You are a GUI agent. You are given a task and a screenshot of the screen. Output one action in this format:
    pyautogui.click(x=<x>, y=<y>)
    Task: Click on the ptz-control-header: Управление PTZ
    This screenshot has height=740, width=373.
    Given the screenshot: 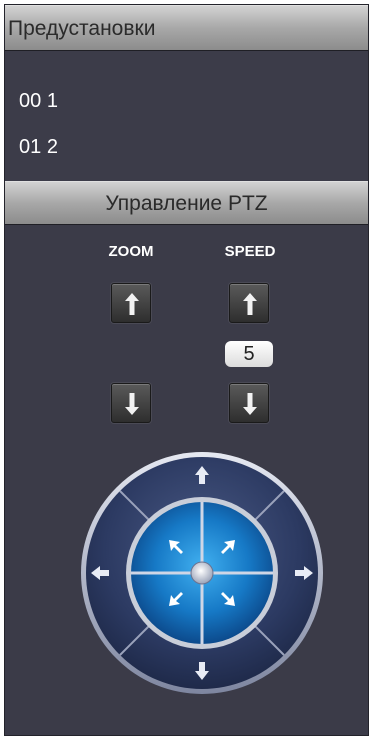 What is the action you would take?
    pyautogui.click(x=186, y=203)
    